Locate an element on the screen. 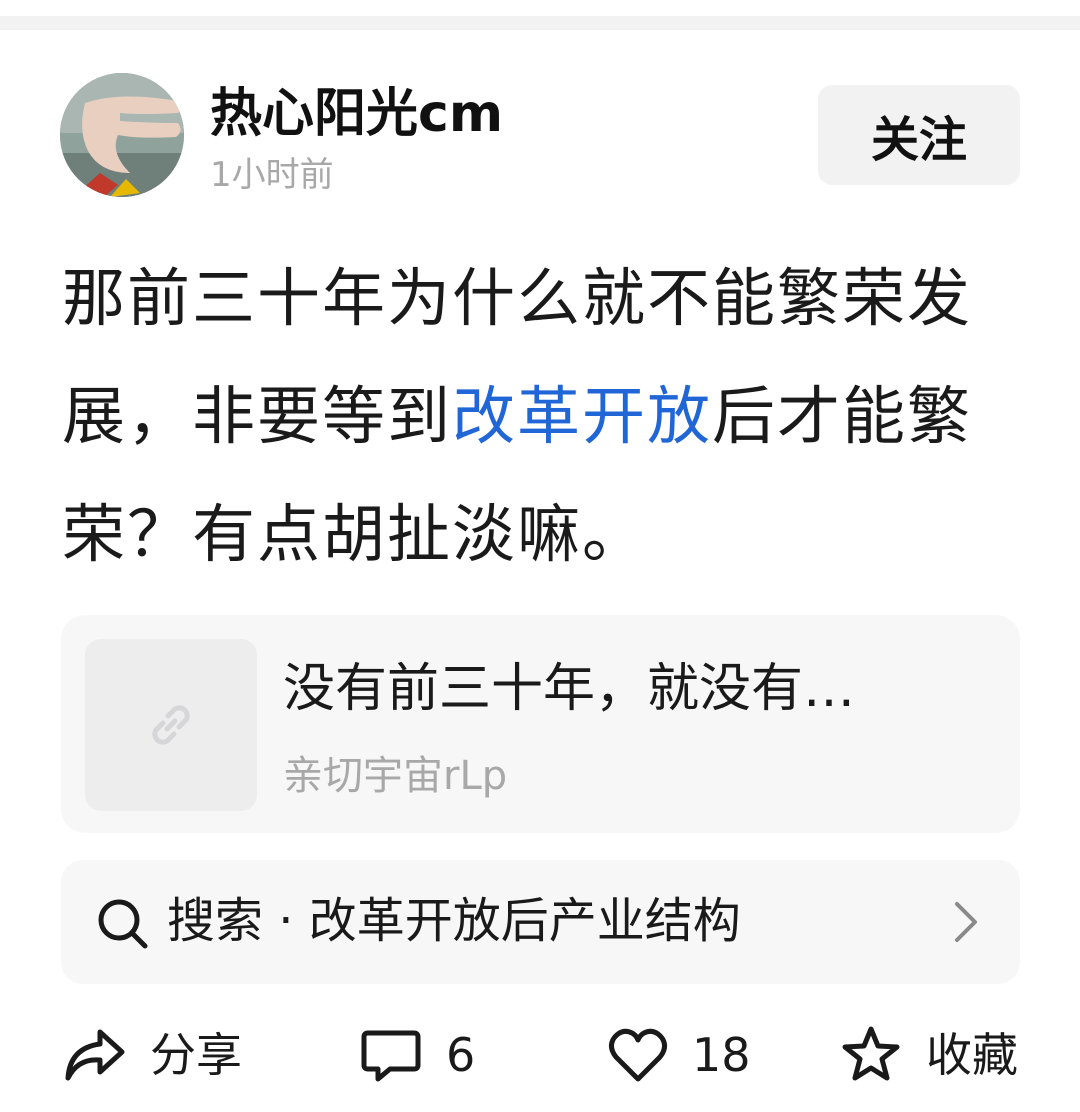 This screenshot has width=1080, height=1112. heart-icon is located at coordinates (638, 1055).